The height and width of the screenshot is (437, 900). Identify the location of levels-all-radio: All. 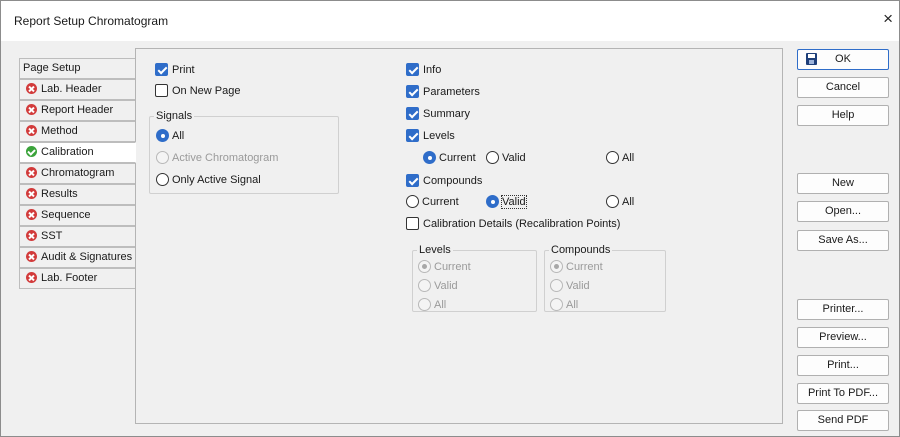
(620, 158).